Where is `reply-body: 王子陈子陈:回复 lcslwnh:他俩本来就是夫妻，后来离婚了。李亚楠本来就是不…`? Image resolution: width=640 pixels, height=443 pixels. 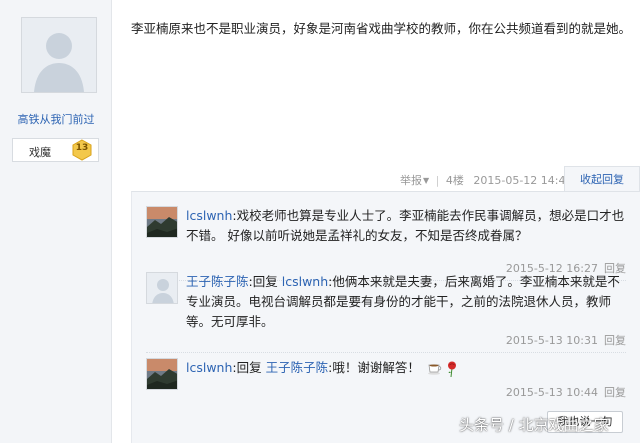 reply-body: 王子陈子陈:回复 lcslwnh:他俩本来就是夫妻，后来离婚了。李亚楠本来就是不… is located at coordinates (406, 302).